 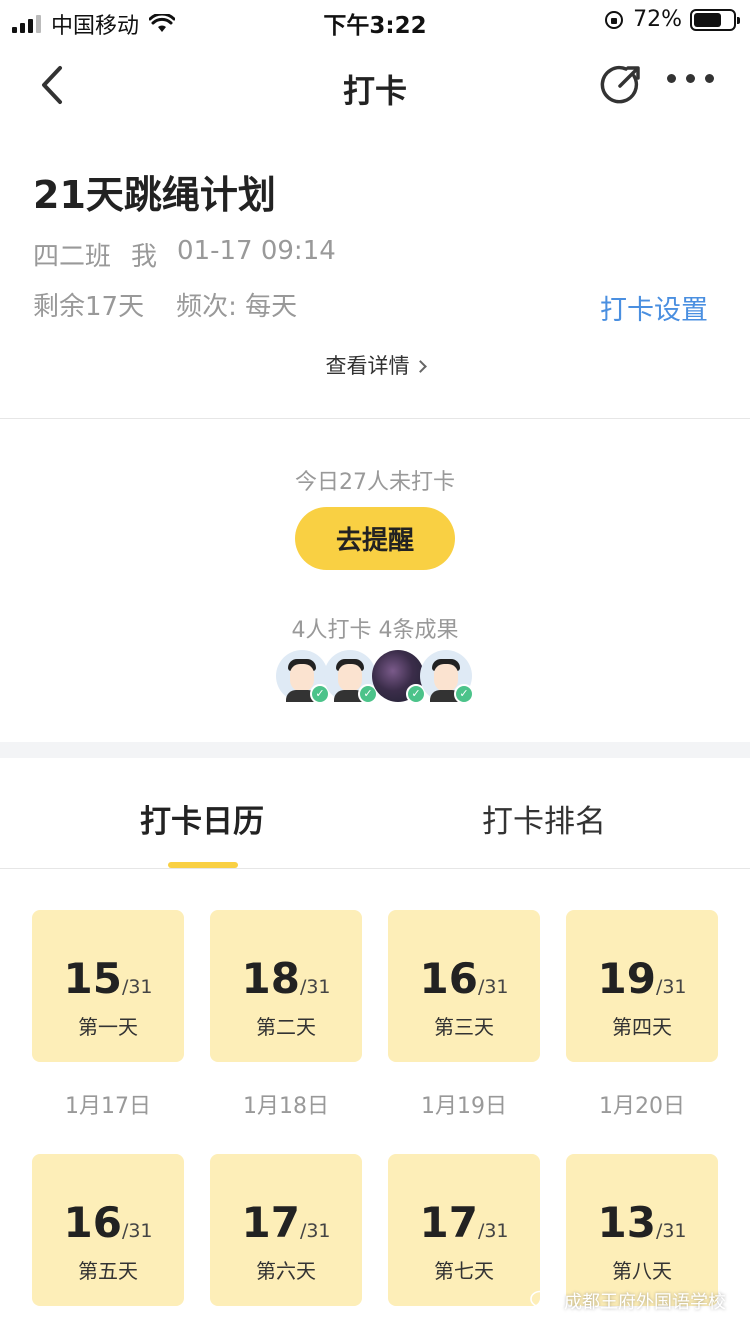 I want to click on view-detail-link: 查看详情, so click(x=375, y=365).